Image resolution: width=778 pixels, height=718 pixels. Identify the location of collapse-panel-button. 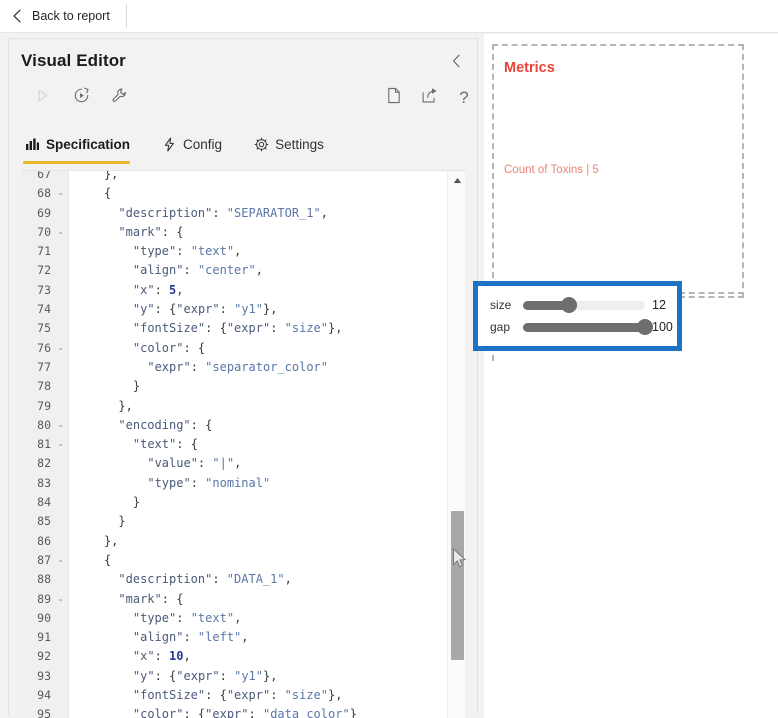
(456, 63).